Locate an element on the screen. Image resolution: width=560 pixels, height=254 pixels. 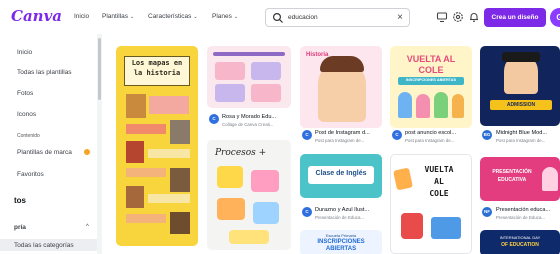
backpack-graphic is located at coordinates (412, 226).